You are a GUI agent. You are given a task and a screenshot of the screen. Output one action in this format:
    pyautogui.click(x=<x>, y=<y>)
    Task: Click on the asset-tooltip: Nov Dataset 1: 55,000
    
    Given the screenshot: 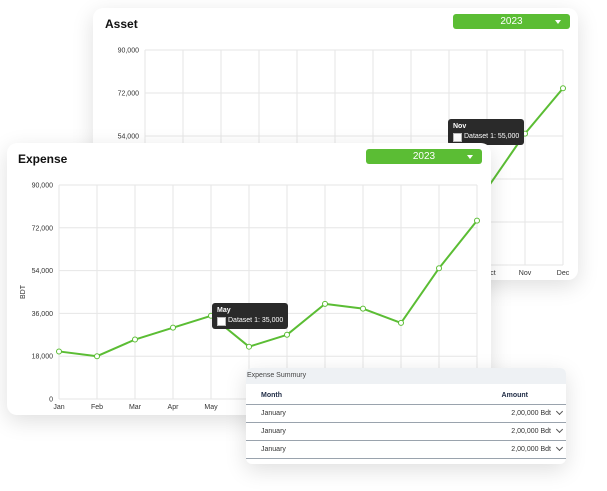 What is the action you would take?
    pyautogui.click(x=486, y=132)
    